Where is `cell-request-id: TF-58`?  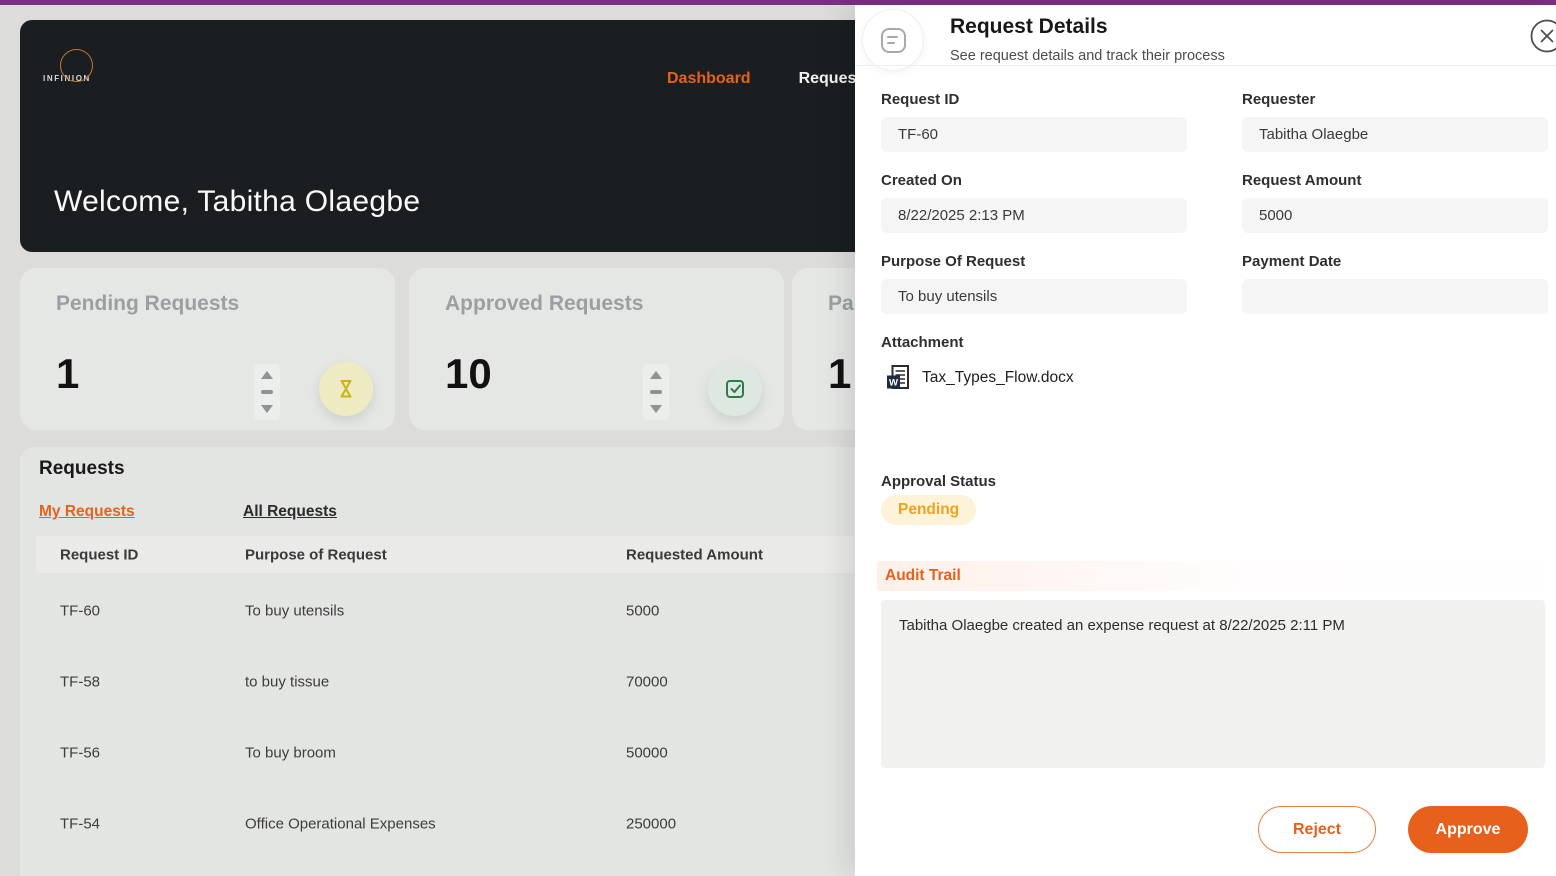
cell-request-id: TF-58 is located at coordinates (80, 681).